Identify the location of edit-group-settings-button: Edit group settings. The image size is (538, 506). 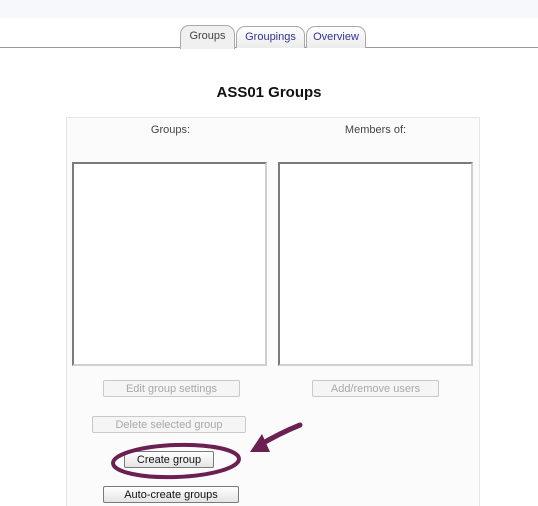
(171, 388).